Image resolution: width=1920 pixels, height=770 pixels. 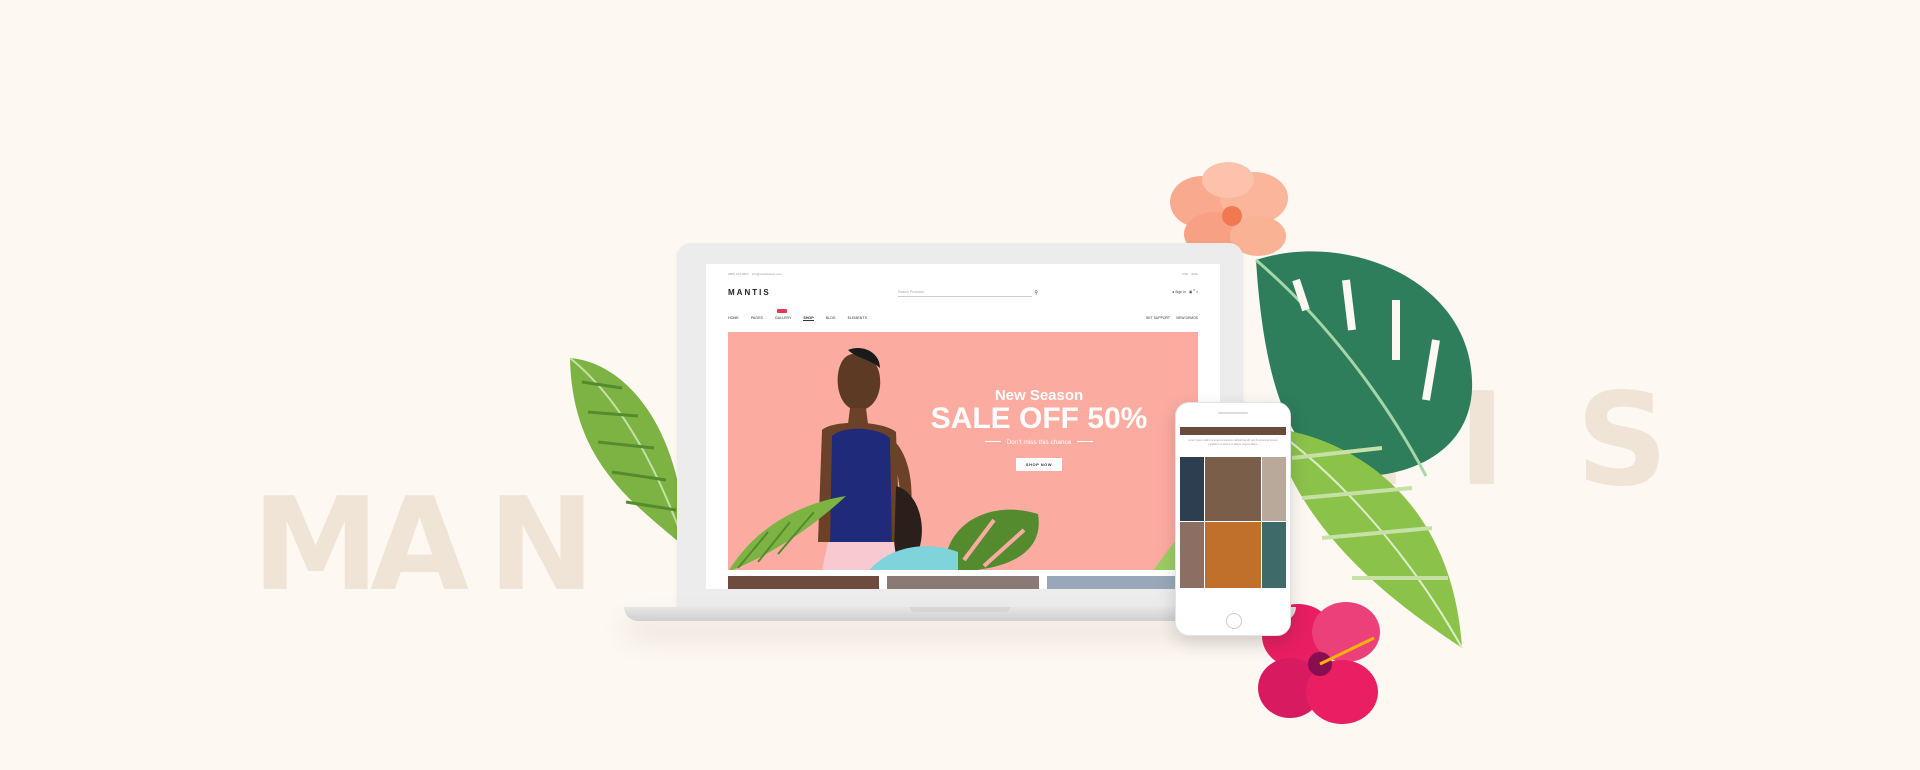 I want to click on topbar-phone: (855) 123-4567, so click(x=738, y=274).